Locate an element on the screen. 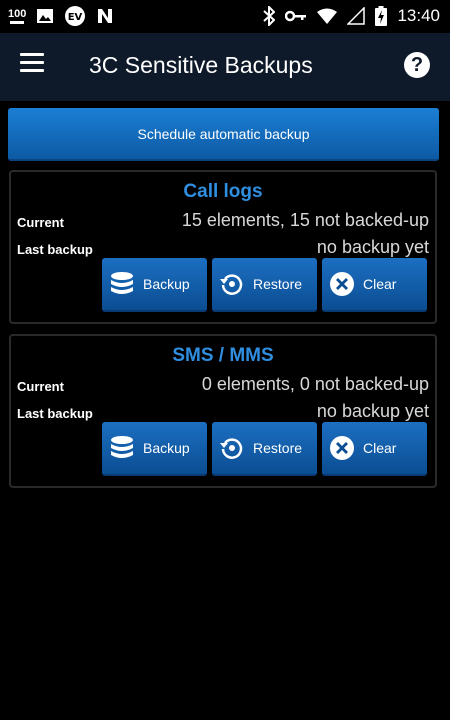 This screenshot has height=720, width=450. image-notification-icon is located at coordinates (45, 16).